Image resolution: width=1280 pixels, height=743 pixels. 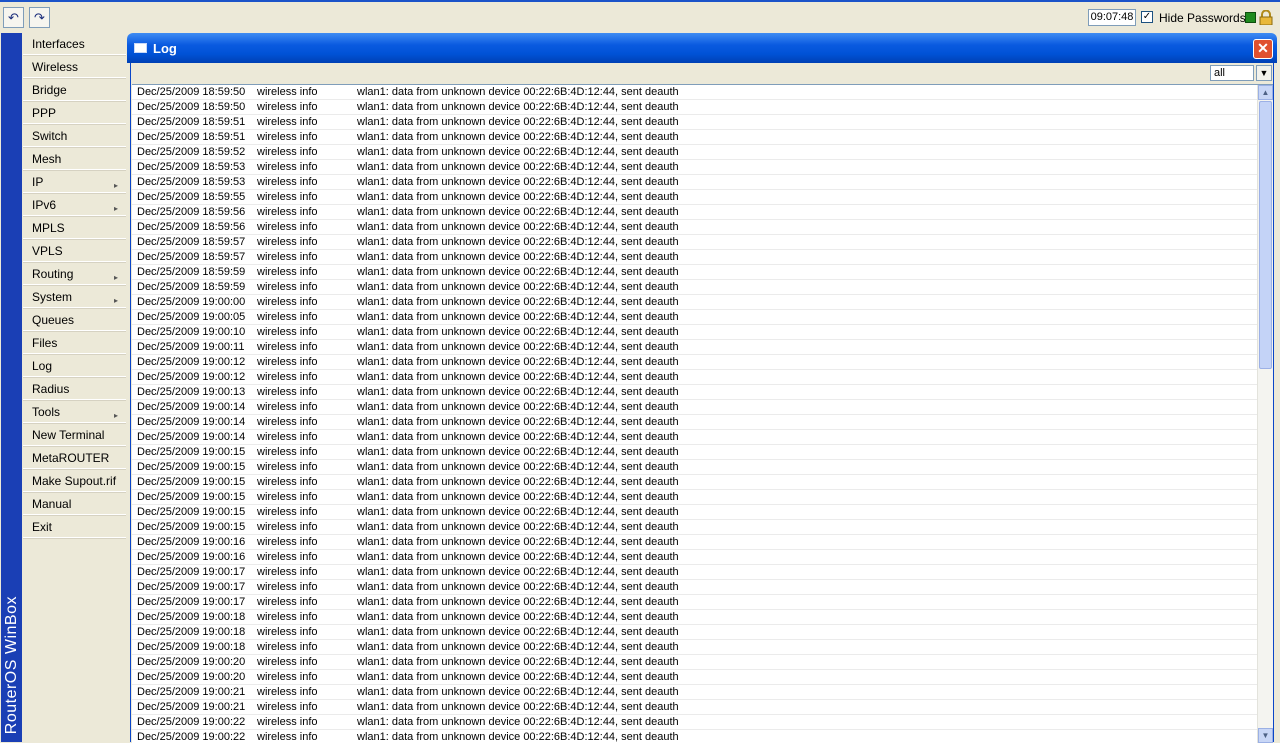 I want to click on sidebar-item-bridge: Bridge, so click(x=74, y=90).